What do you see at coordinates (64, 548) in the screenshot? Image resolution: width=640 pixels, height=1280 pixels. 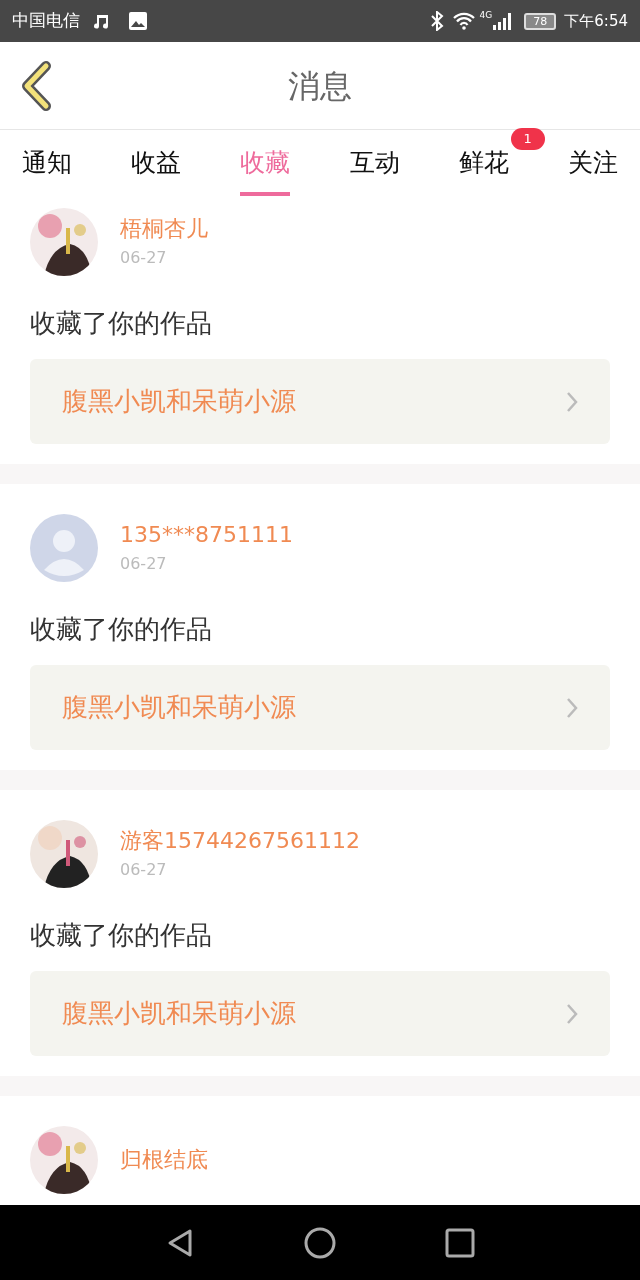 I see `default-avatar-icon` at bounding box center [64, 548].